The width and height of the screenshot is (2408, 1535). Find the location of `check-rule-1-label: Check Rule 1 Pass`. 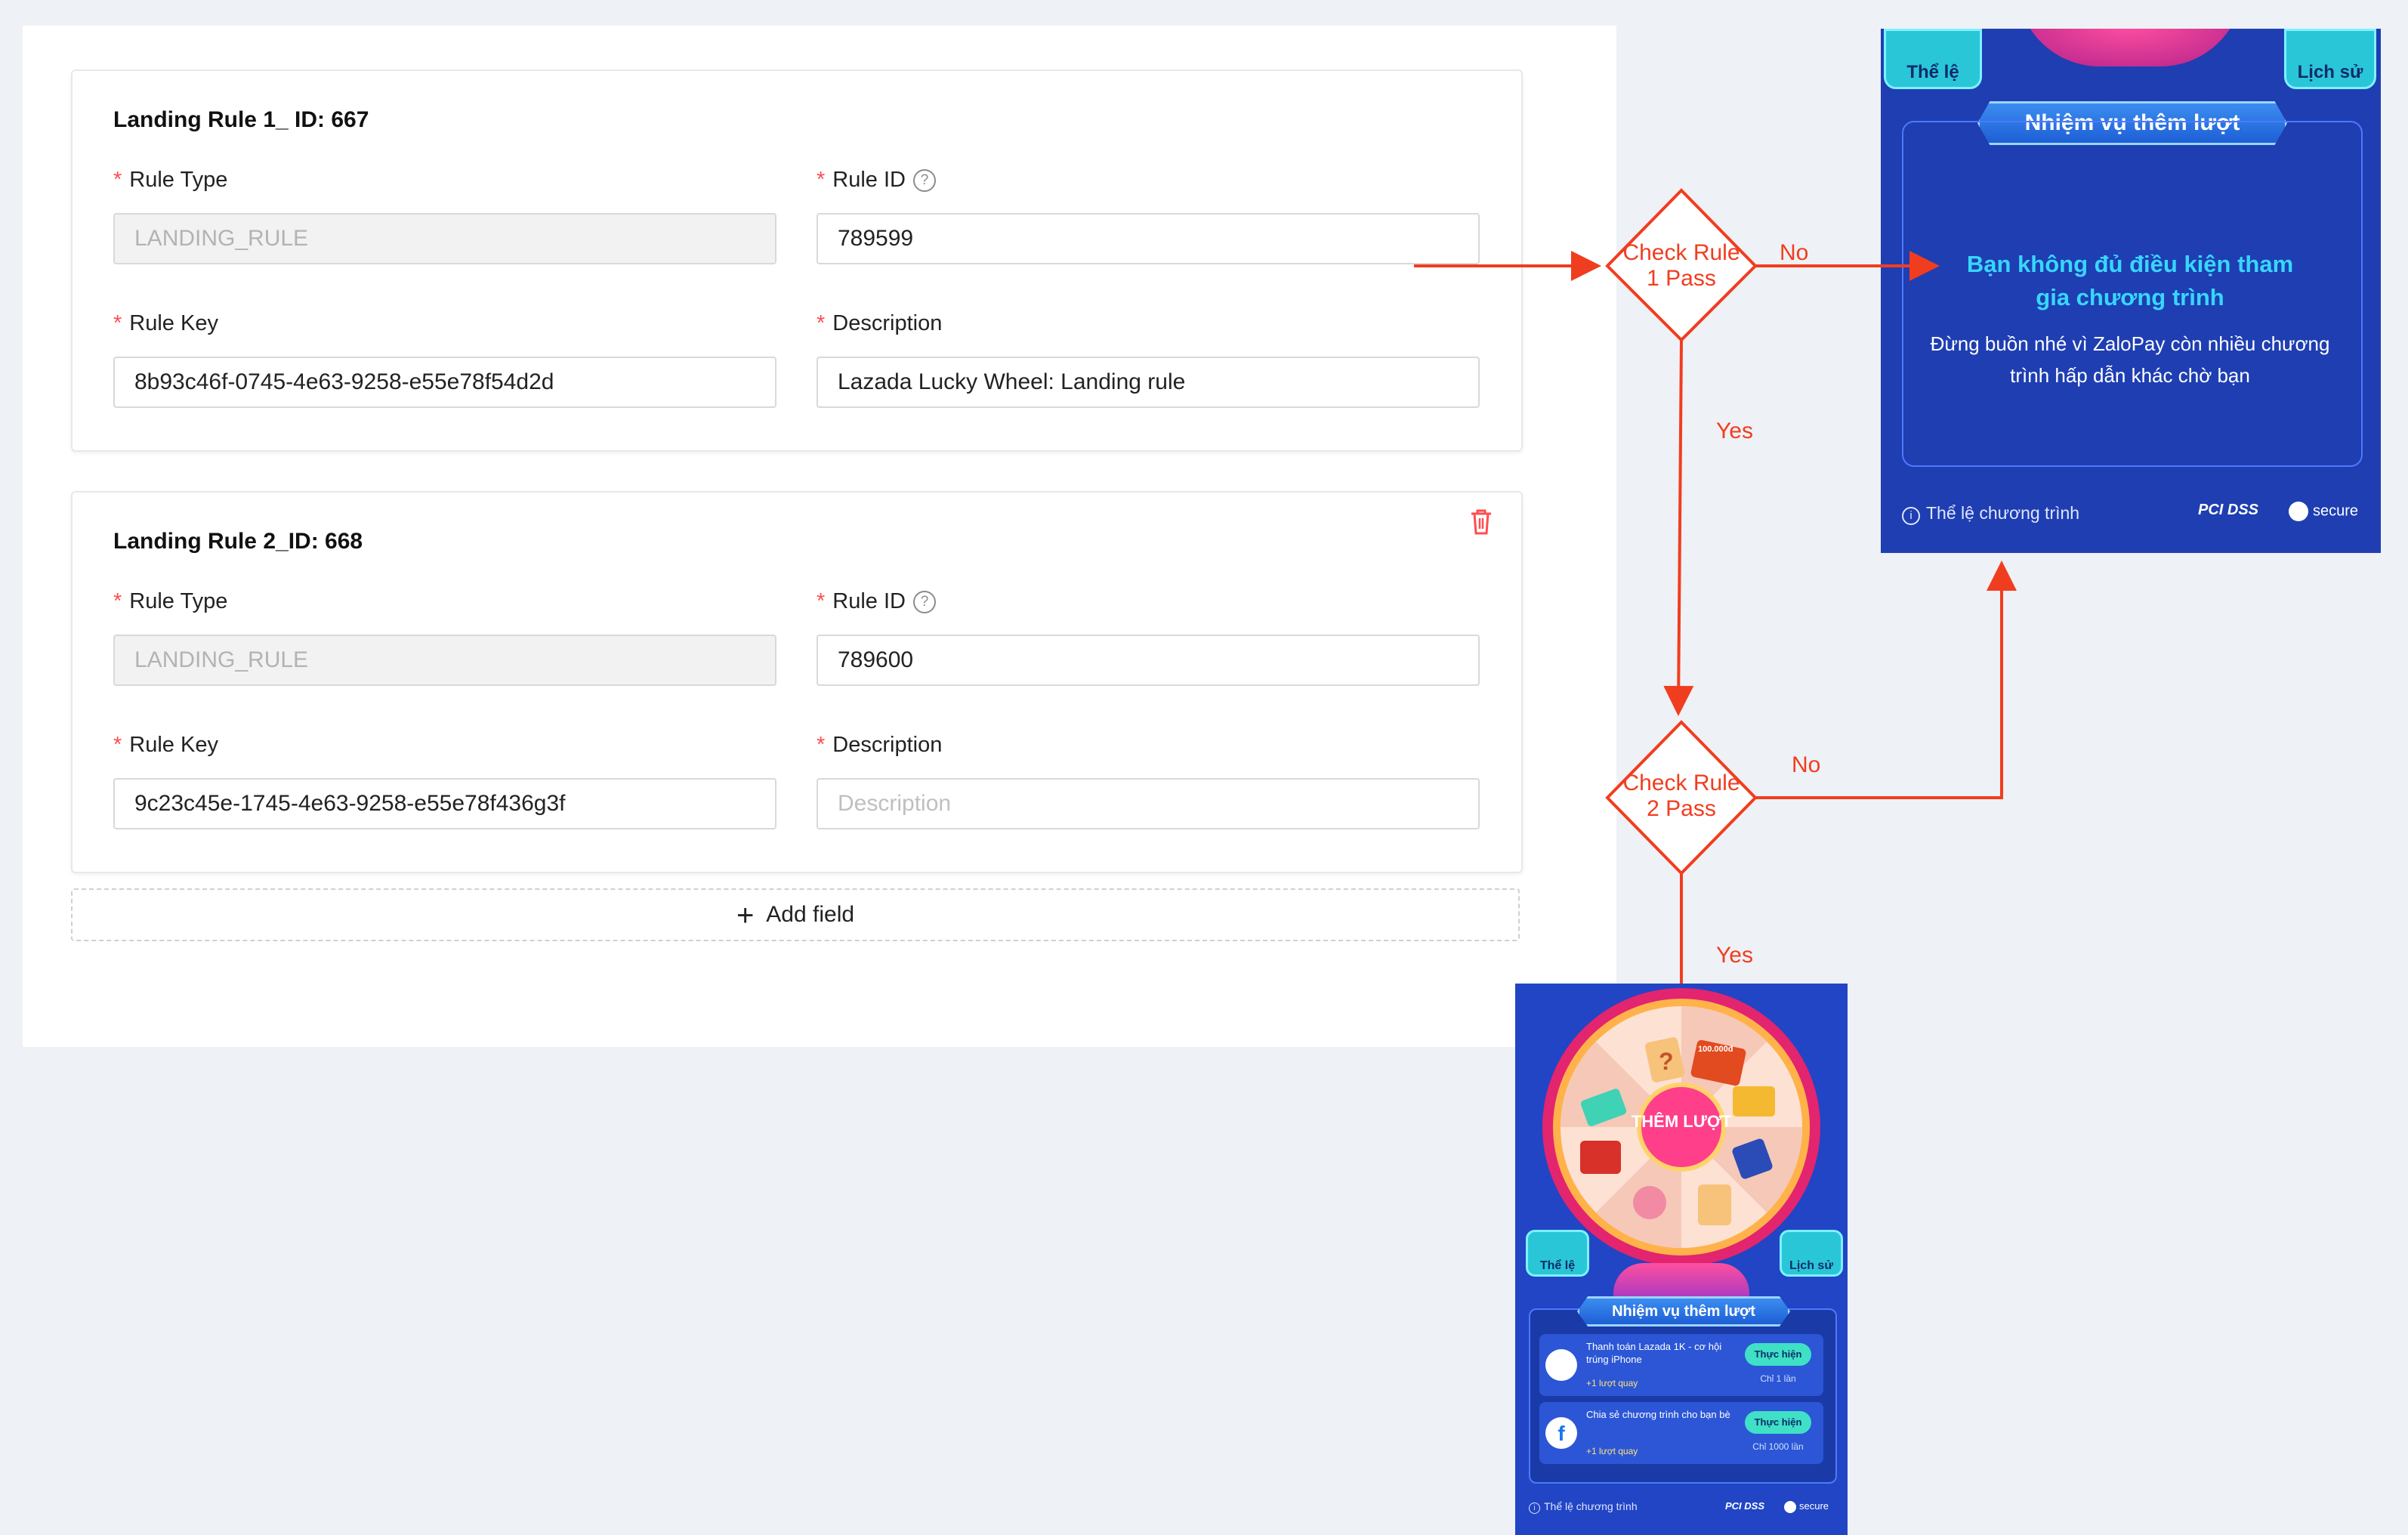

check-rule-1-label: Check Rule 1 Pass is located at coordinates (1681, 265).